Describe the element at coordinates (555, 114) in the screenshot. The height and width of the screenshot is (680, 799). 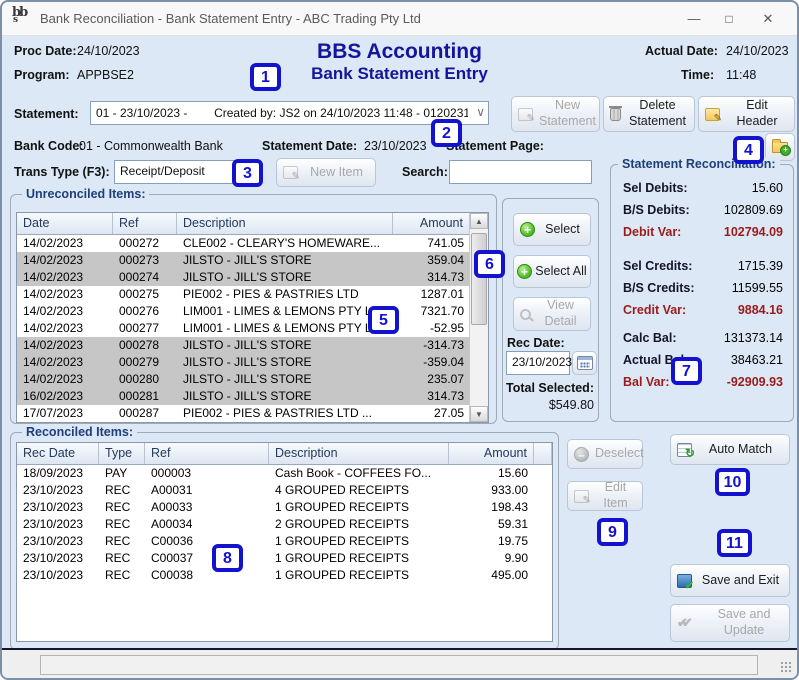
I see `new-statement-button: New Statement` at that location.